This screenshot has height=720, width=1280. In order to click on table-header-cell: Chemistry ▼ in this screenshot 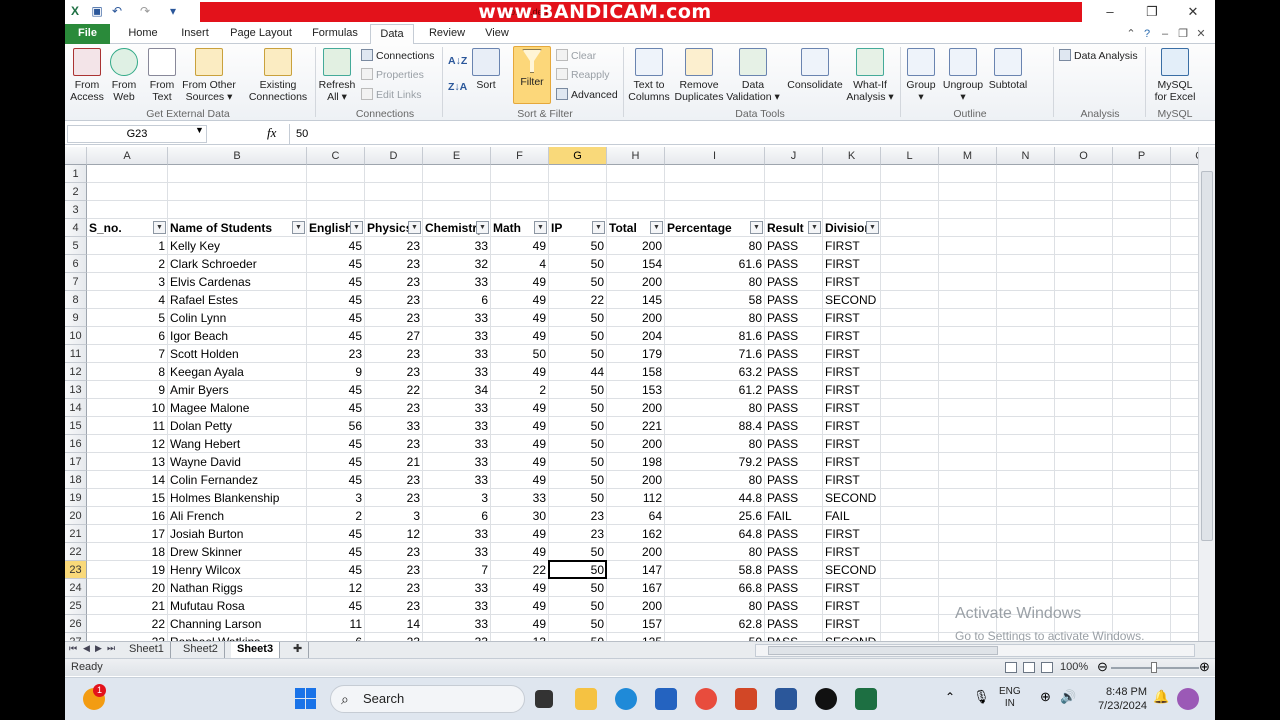, I will do `click(457, 228)`.